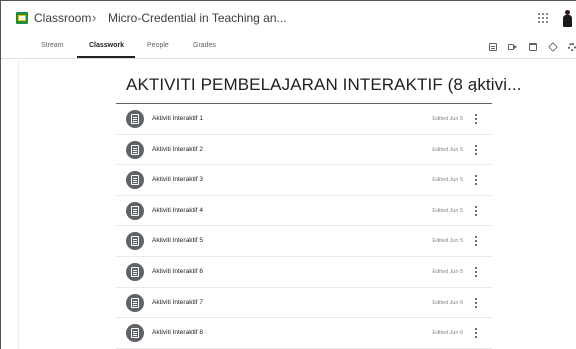  What do you see at coordinates (18, 205) in the screenshot?
I see `content-divider` at bounding box center [18, 205].